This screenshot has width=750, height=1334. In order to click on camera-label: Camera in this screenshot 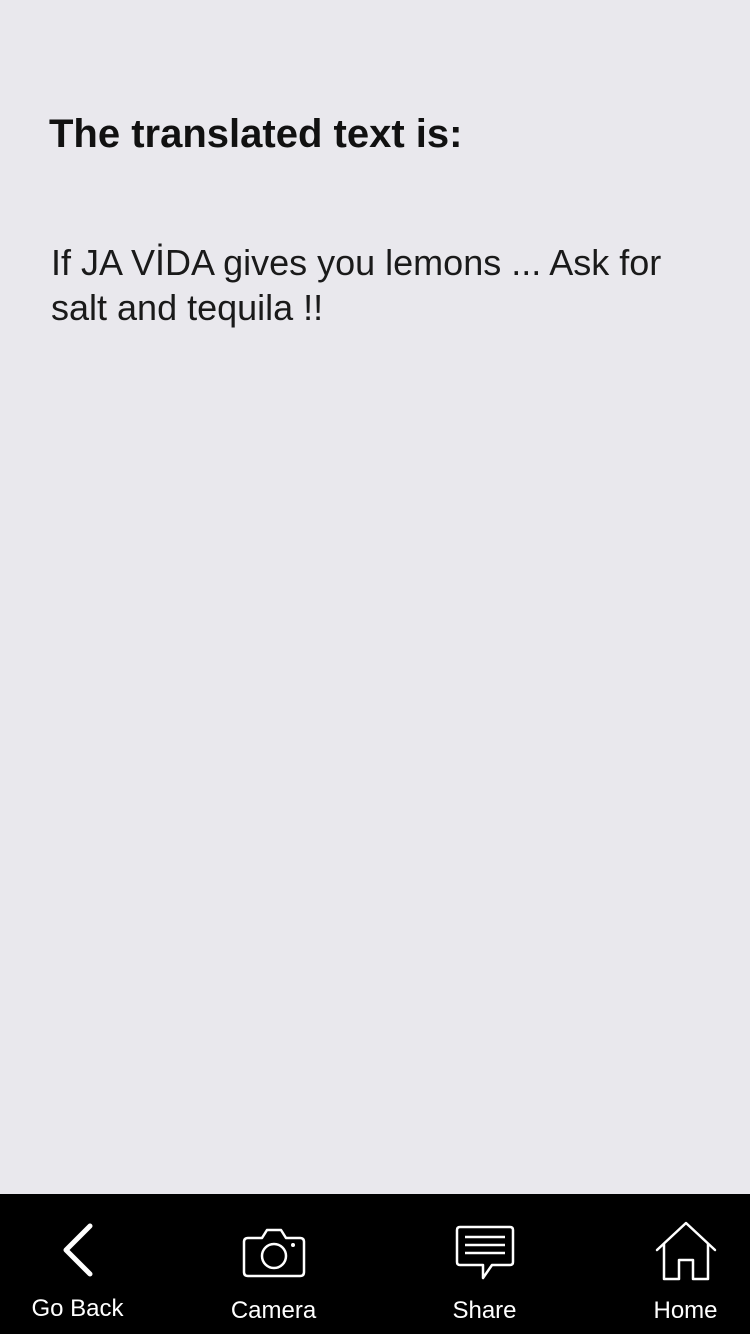, I will do `click(273, 1310)`.